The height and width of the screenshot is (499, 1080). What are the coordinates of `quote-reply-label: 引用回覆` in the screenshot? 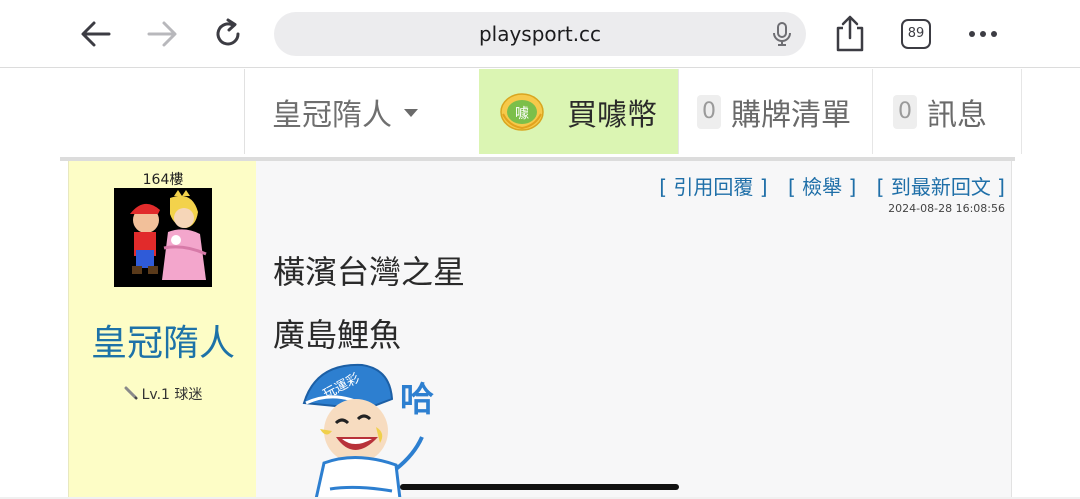 It's located at (713, 187).